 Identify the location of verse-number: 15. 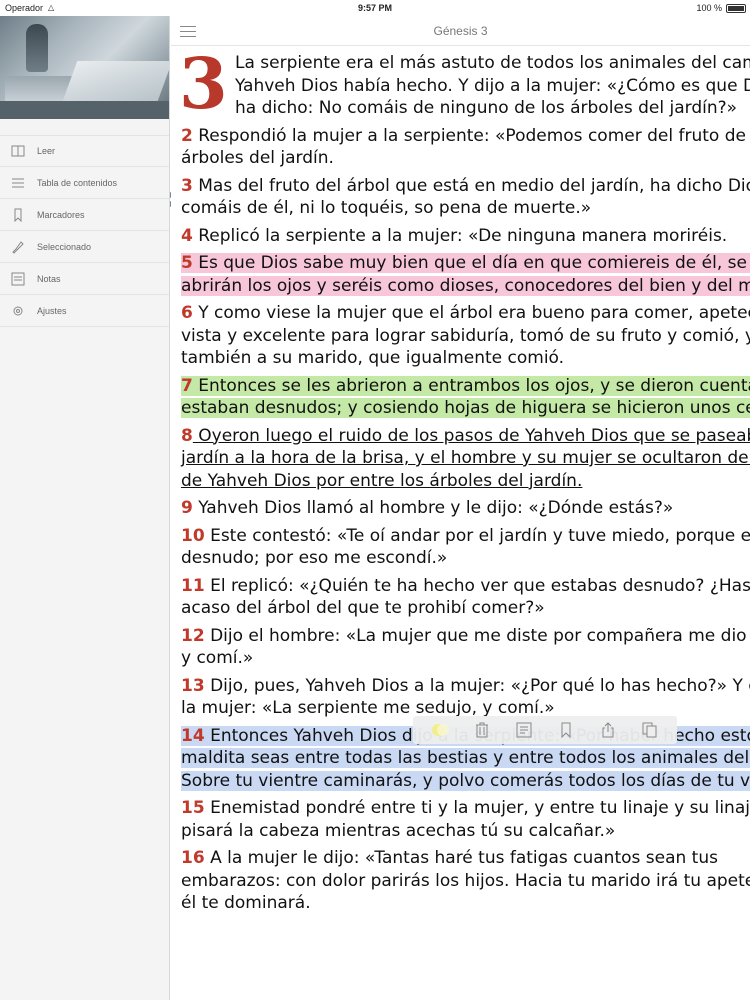
(193, 808).